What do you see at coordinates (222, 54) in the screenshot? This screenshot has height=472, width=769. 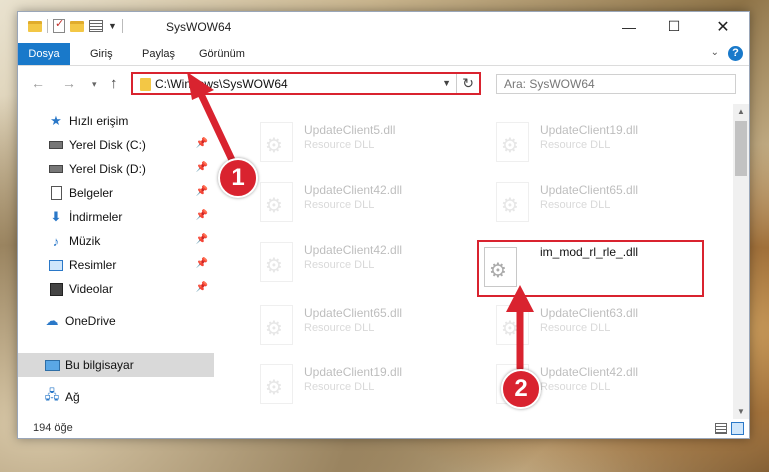 I see `tab-view: Görünüm` at bounding box center [222, 54].